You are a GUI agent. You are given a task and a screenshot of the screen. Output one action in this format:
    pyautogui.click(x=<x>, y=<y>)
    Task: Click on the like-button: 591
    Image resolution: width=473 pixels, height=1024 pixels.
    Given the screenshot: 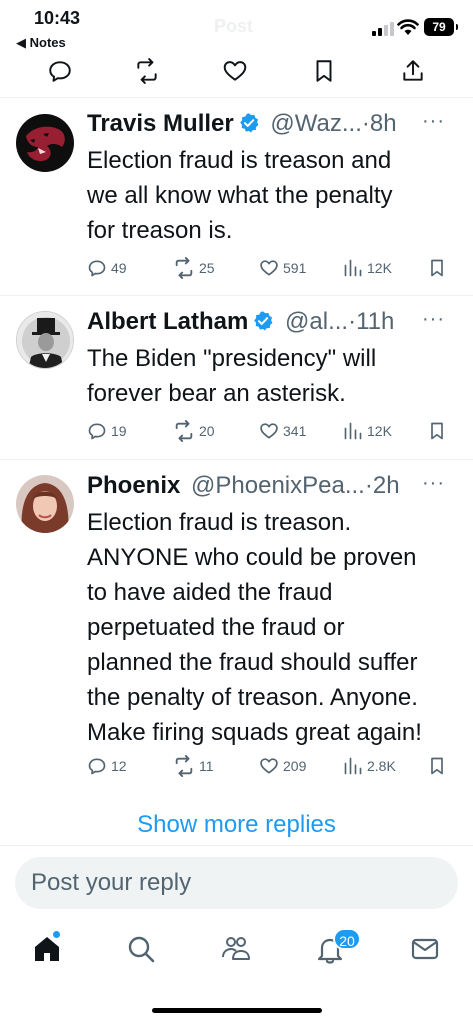 What is the action you would take?
    pyautogui.click(x=282, y=268)
    